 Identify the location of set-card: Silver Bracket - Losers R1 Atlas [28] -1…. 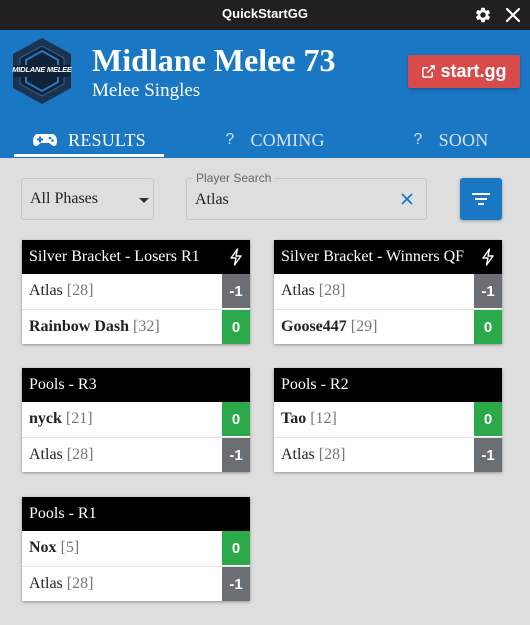
(136, 292).